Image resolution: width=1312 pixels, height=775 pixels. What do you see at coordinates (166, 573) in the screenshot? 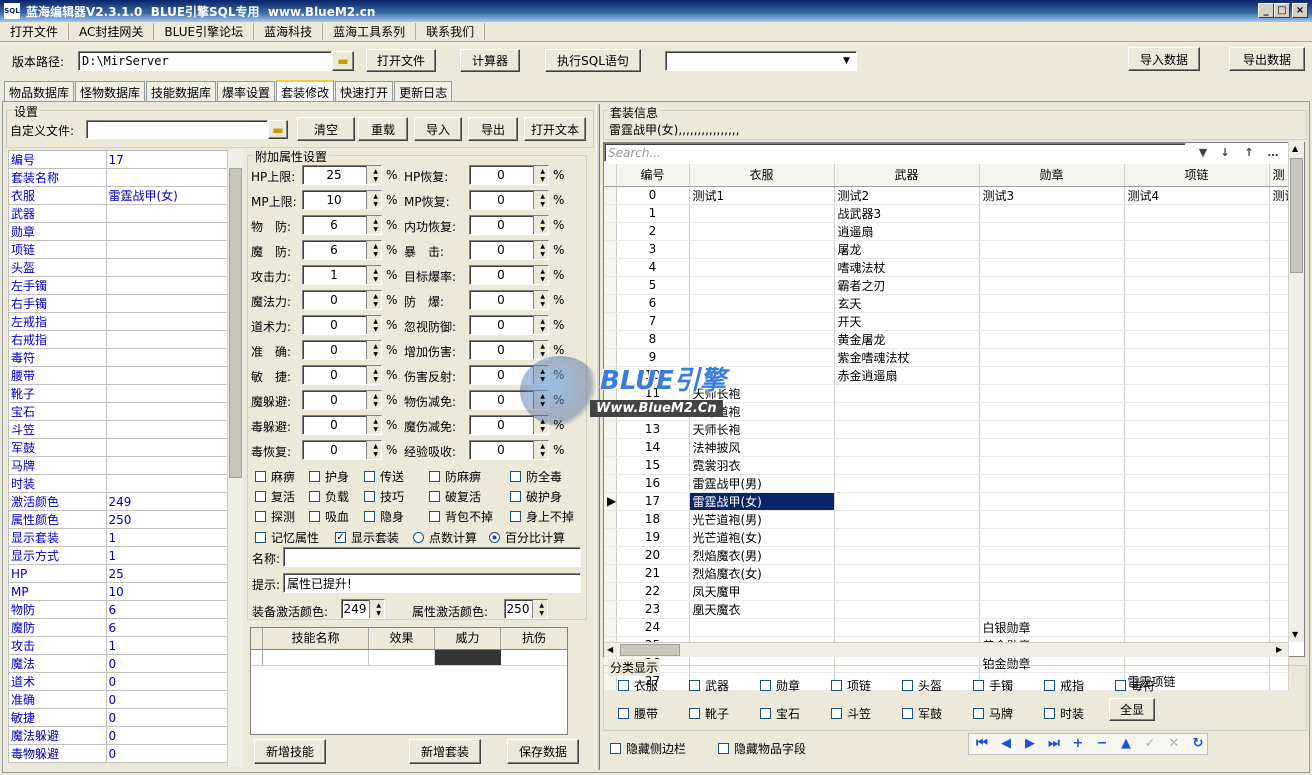
I see `property-value: 25` at bounding box center [166, 573].